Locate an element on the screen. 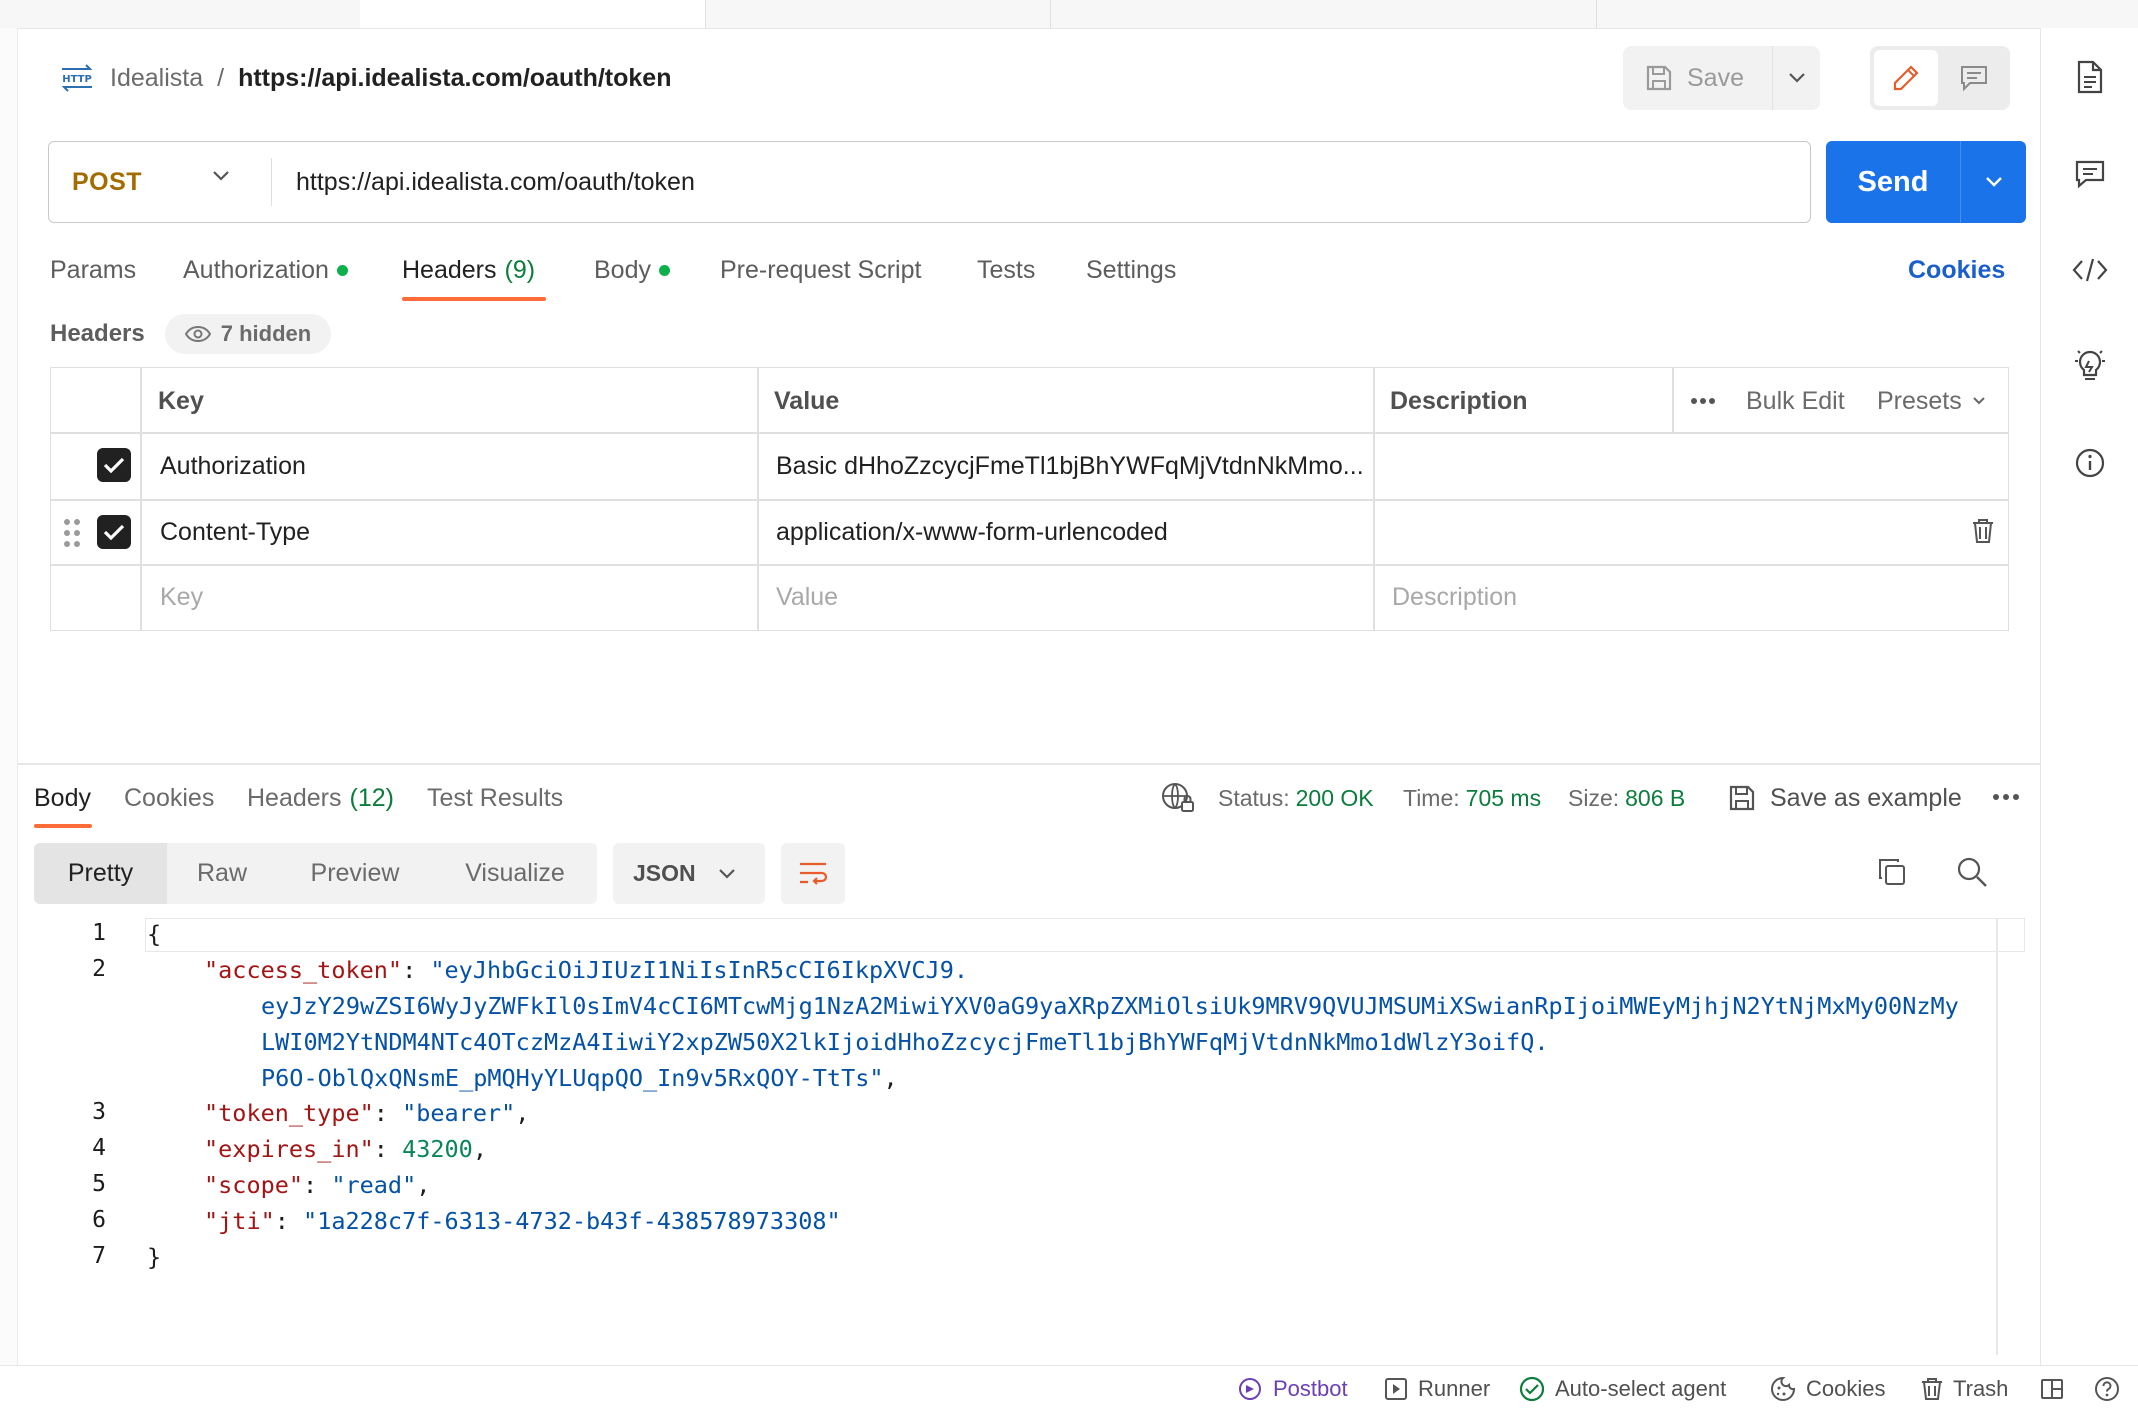 Image resolution: width=2138 pixels, height=1413 pixels. comment-icon is located at coordinates (2090, 174).